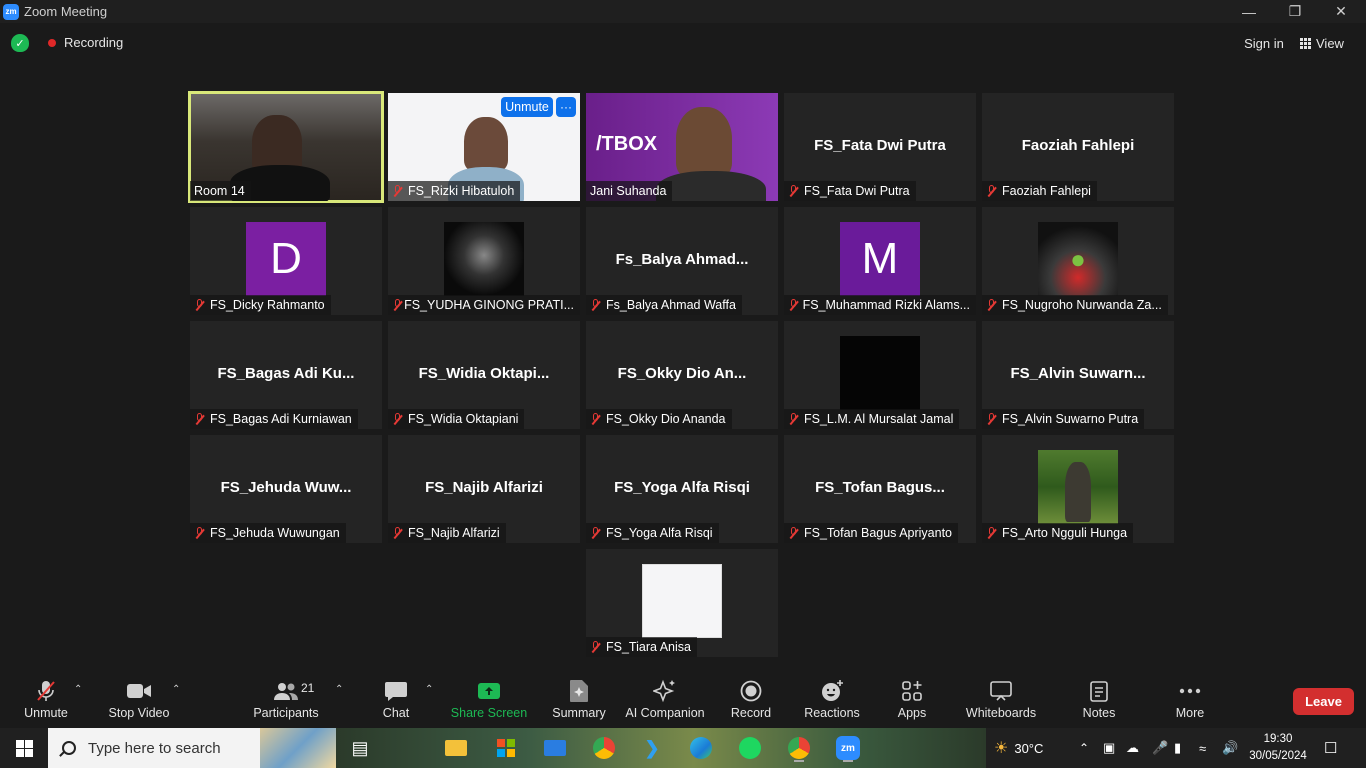  Describe the element at coordinates (711, 186) in the screenshot. I see `participant-body` at that location.